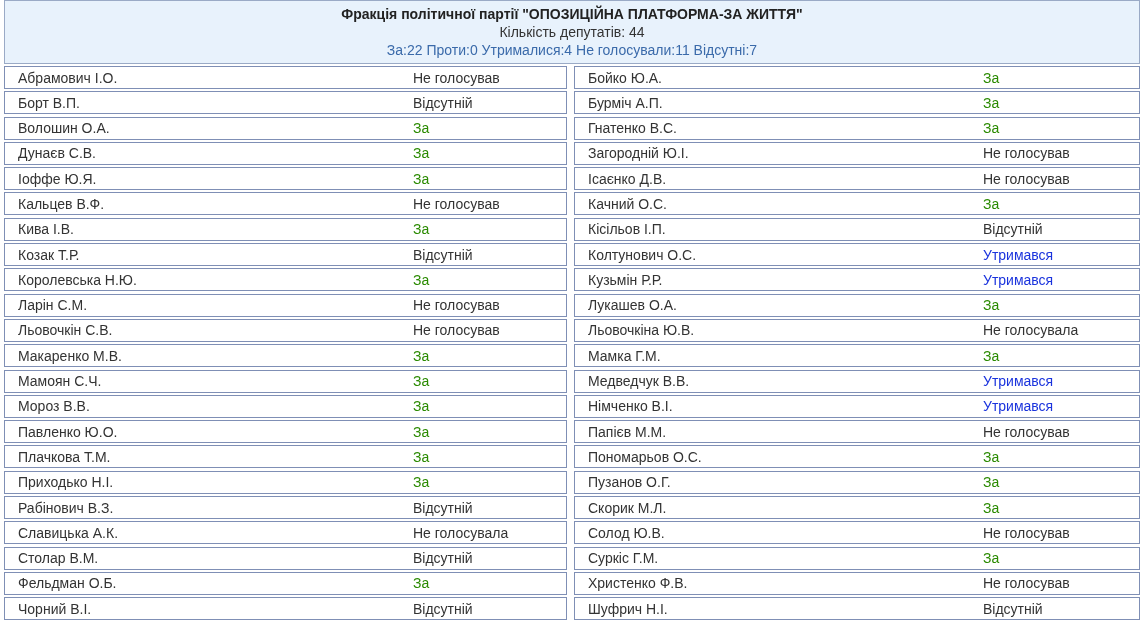 The height and width of the screenshot is (628, 1140). Describe the element at coordinates (639, 153) in the screenshot. I see `deputy-name: Загородній Ю.І.` at that location.